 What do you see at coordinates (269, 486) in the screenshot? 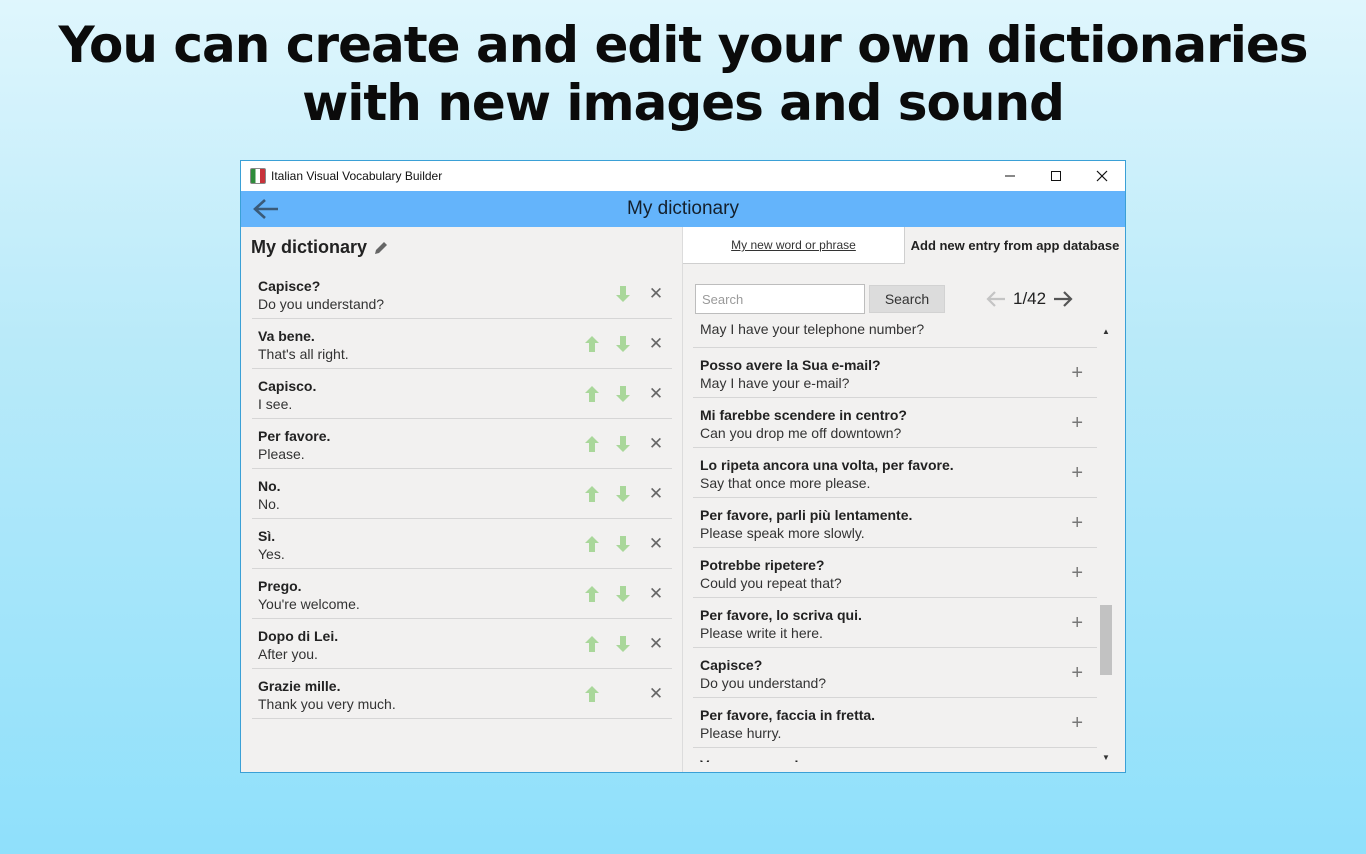
I see `entry-italian: No.` at bounding box center [269, 486].